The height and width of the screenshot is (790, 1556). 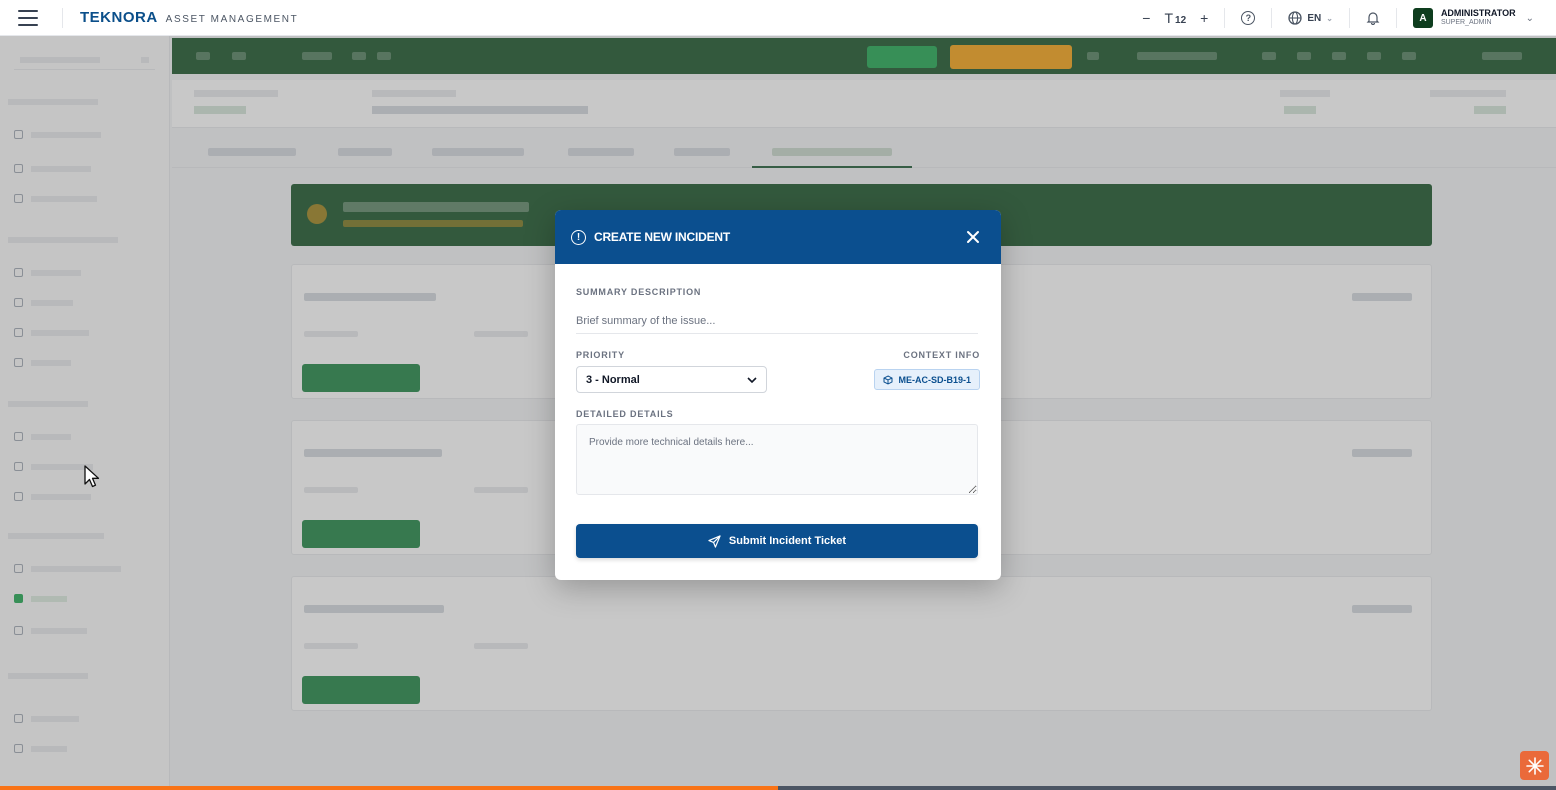 What do you see at coordinates (119, 17) in the screenshot?
I see `brand-logo: TEKNORA` at bounding box center [119, 17].